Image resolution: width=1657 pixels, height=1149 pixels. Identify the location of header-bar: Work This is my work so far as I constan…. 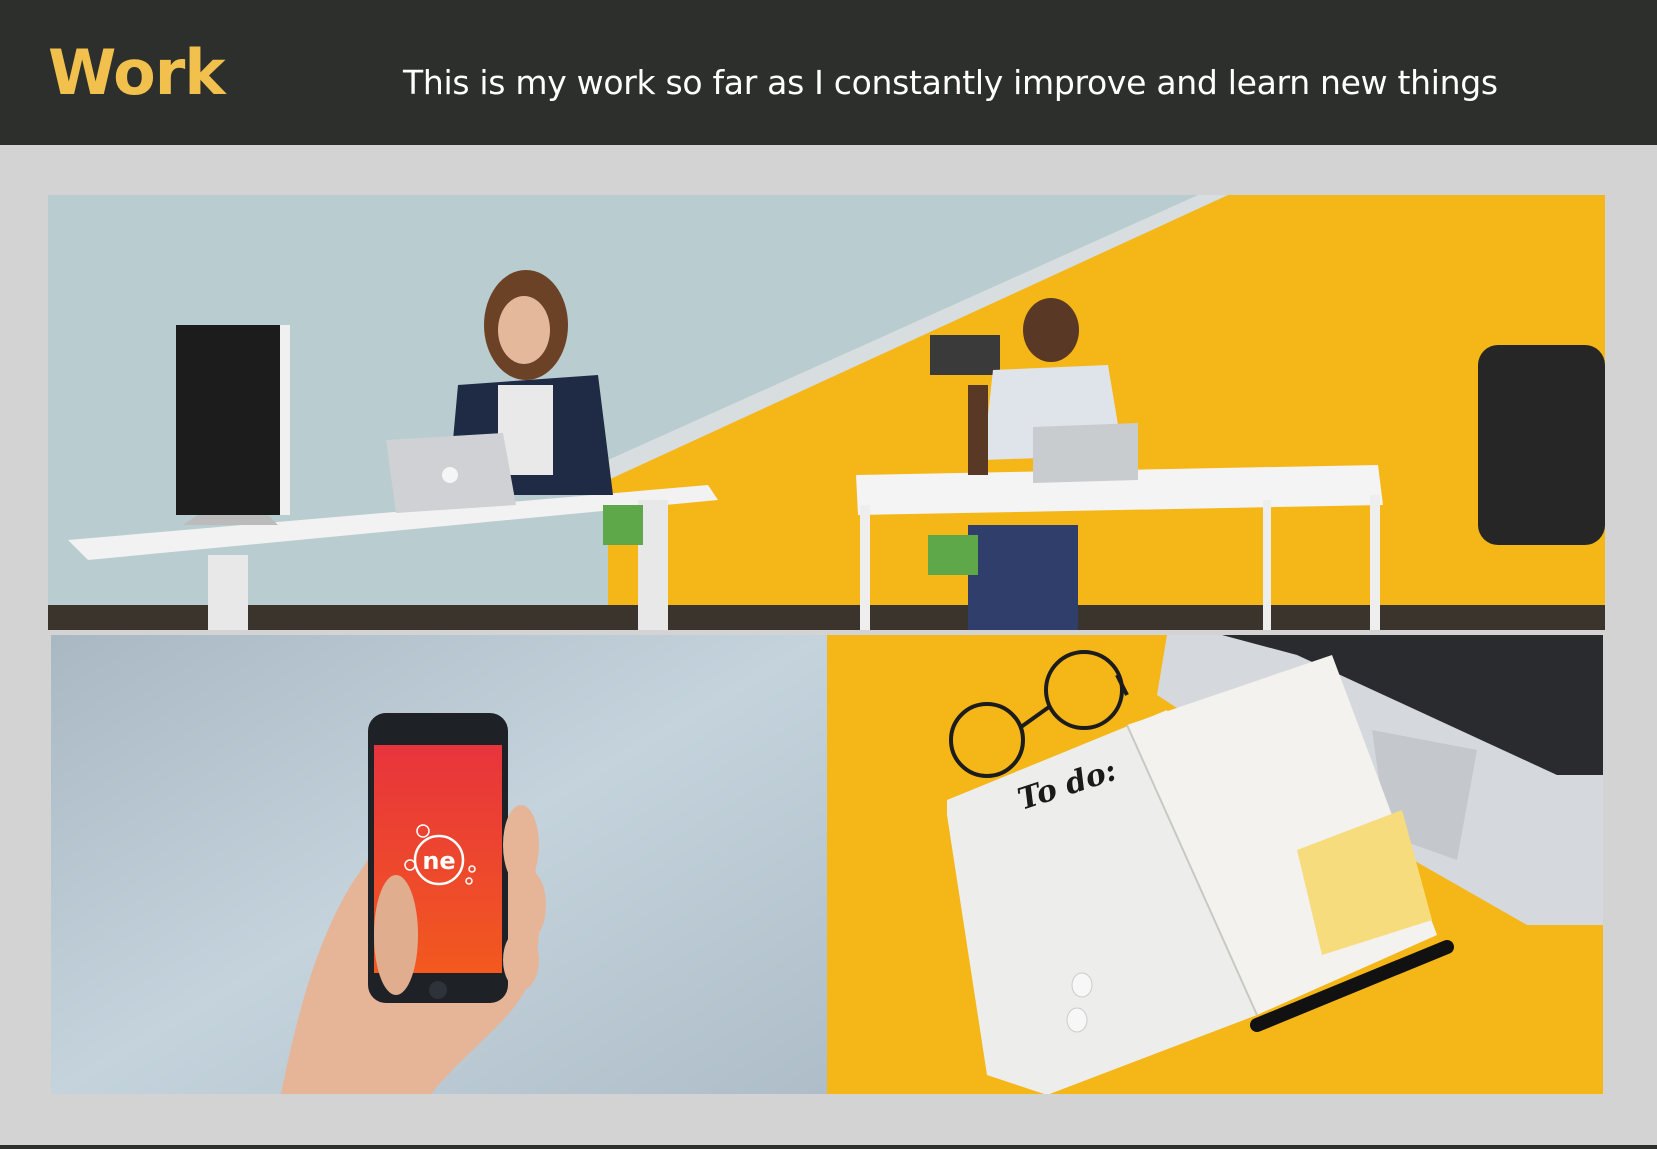
(828, 72).